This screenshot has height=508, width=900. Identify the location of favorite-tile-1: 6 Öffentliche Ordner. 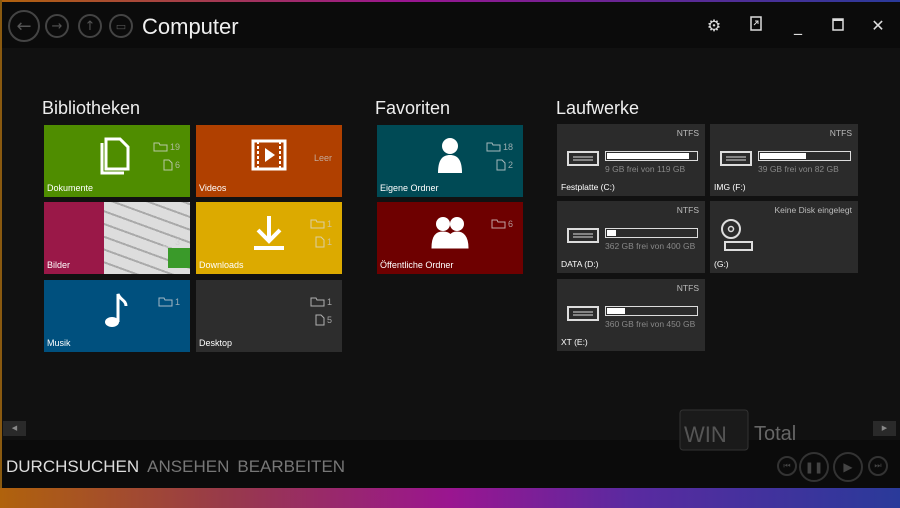
(450, 238).